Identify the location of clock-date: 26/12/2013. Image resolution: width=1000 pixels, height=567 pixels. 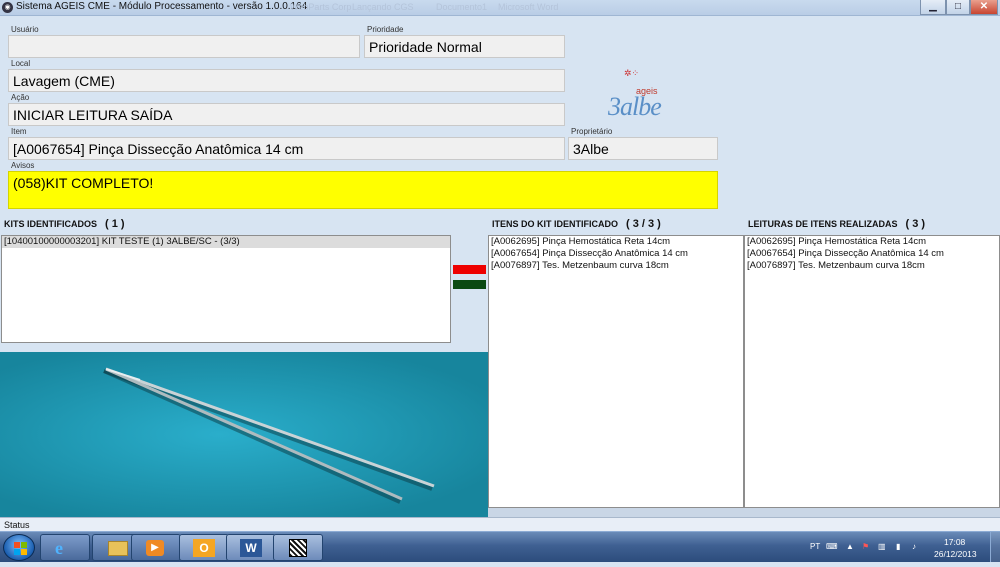
(955, 554).